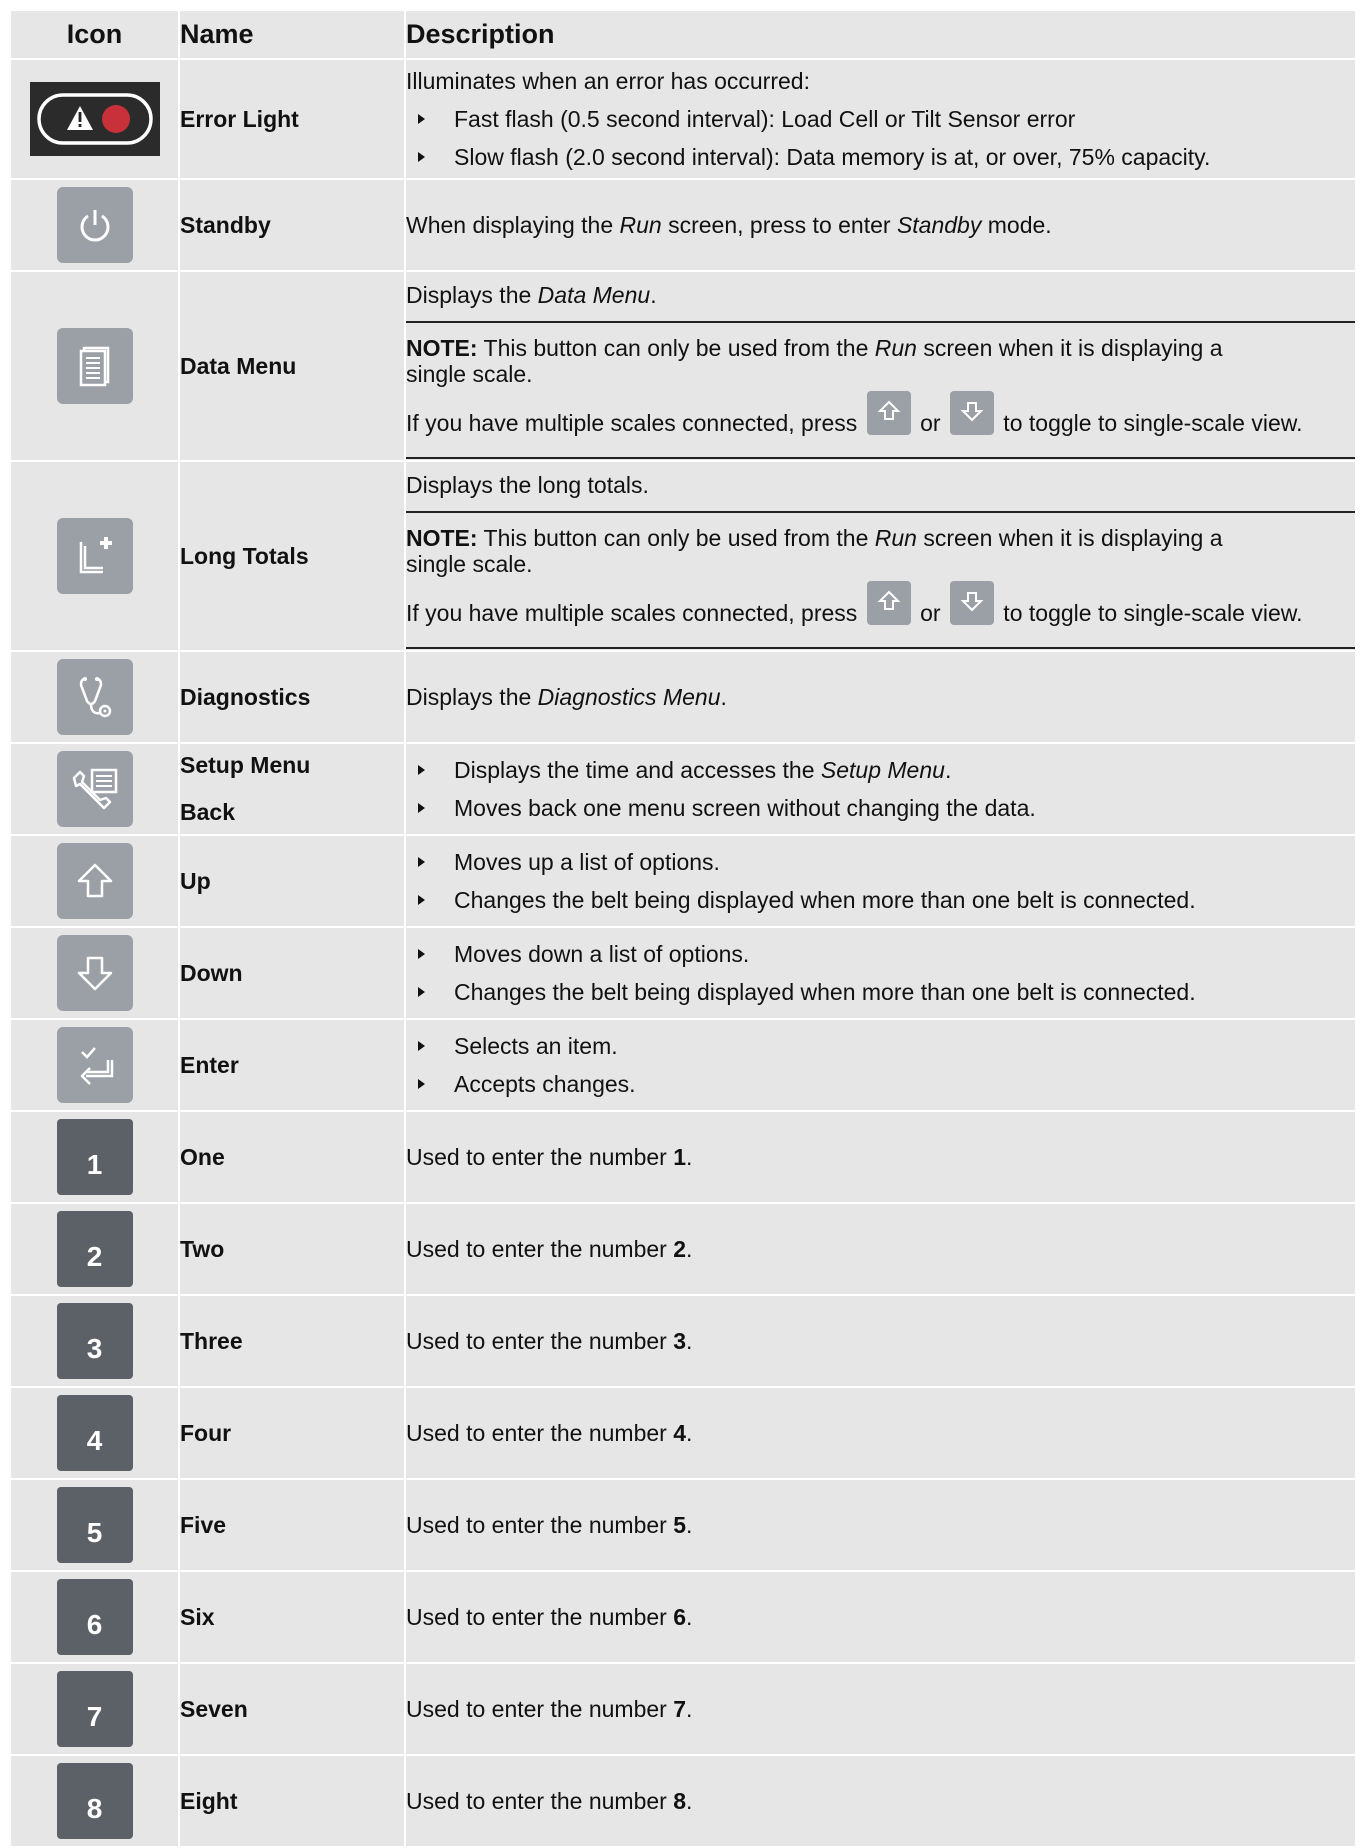 The image size is (1364, 1848). Describe the element at coordinates (292, 1157) in the screenshot. I see `row-name: One` at that location.